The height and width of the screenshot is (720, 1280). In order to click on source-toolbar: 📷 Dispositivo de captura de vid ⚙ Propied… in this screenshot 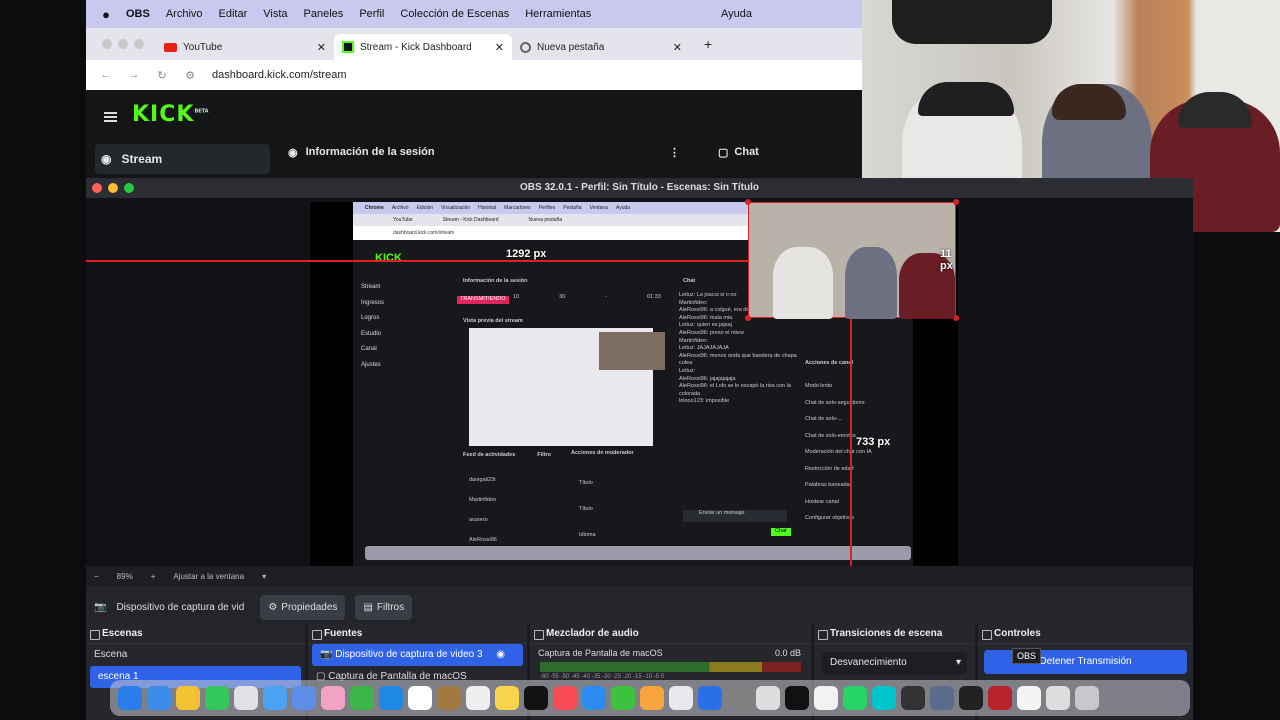, I will do `click(639, 607)`.